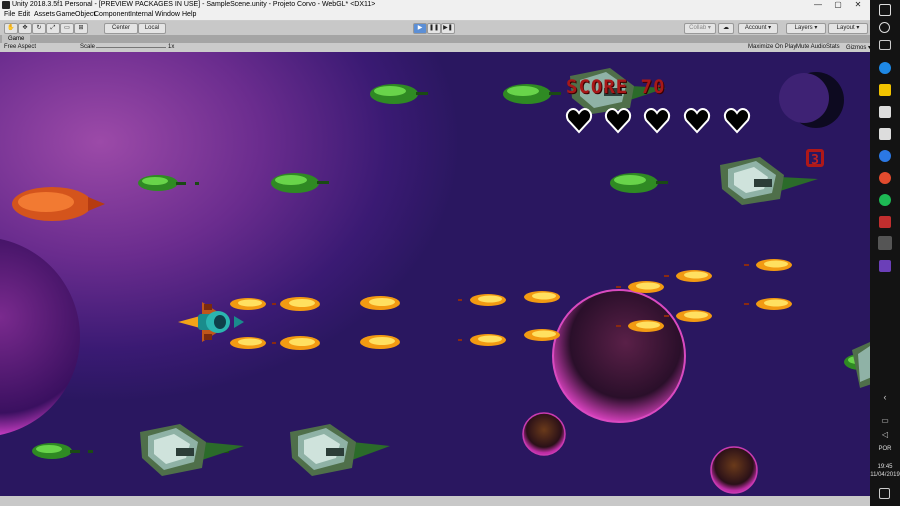 The image size is (900, 506). What do you see at coordinates (758, 28) in the screenshot?
I see `account-dropdown: Account ▾` at bounding box center [758, 28].